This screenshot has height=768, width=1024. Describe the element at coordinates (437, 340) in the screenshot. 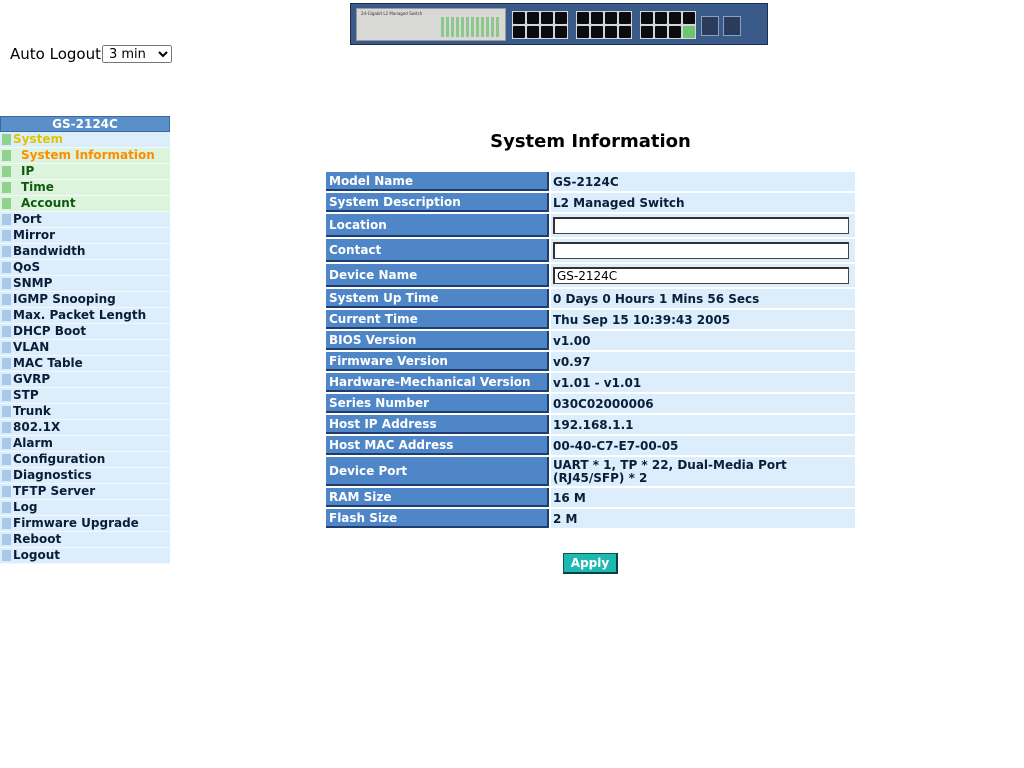

I see `row-label: BIOS Version` at that location.